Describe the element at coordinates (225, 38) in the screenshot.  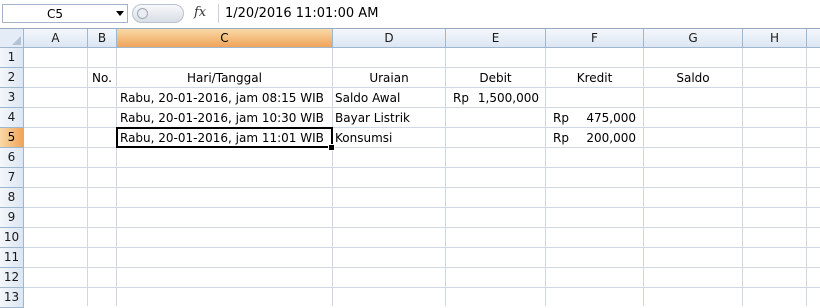
I see `column-header-c: C` at that location.